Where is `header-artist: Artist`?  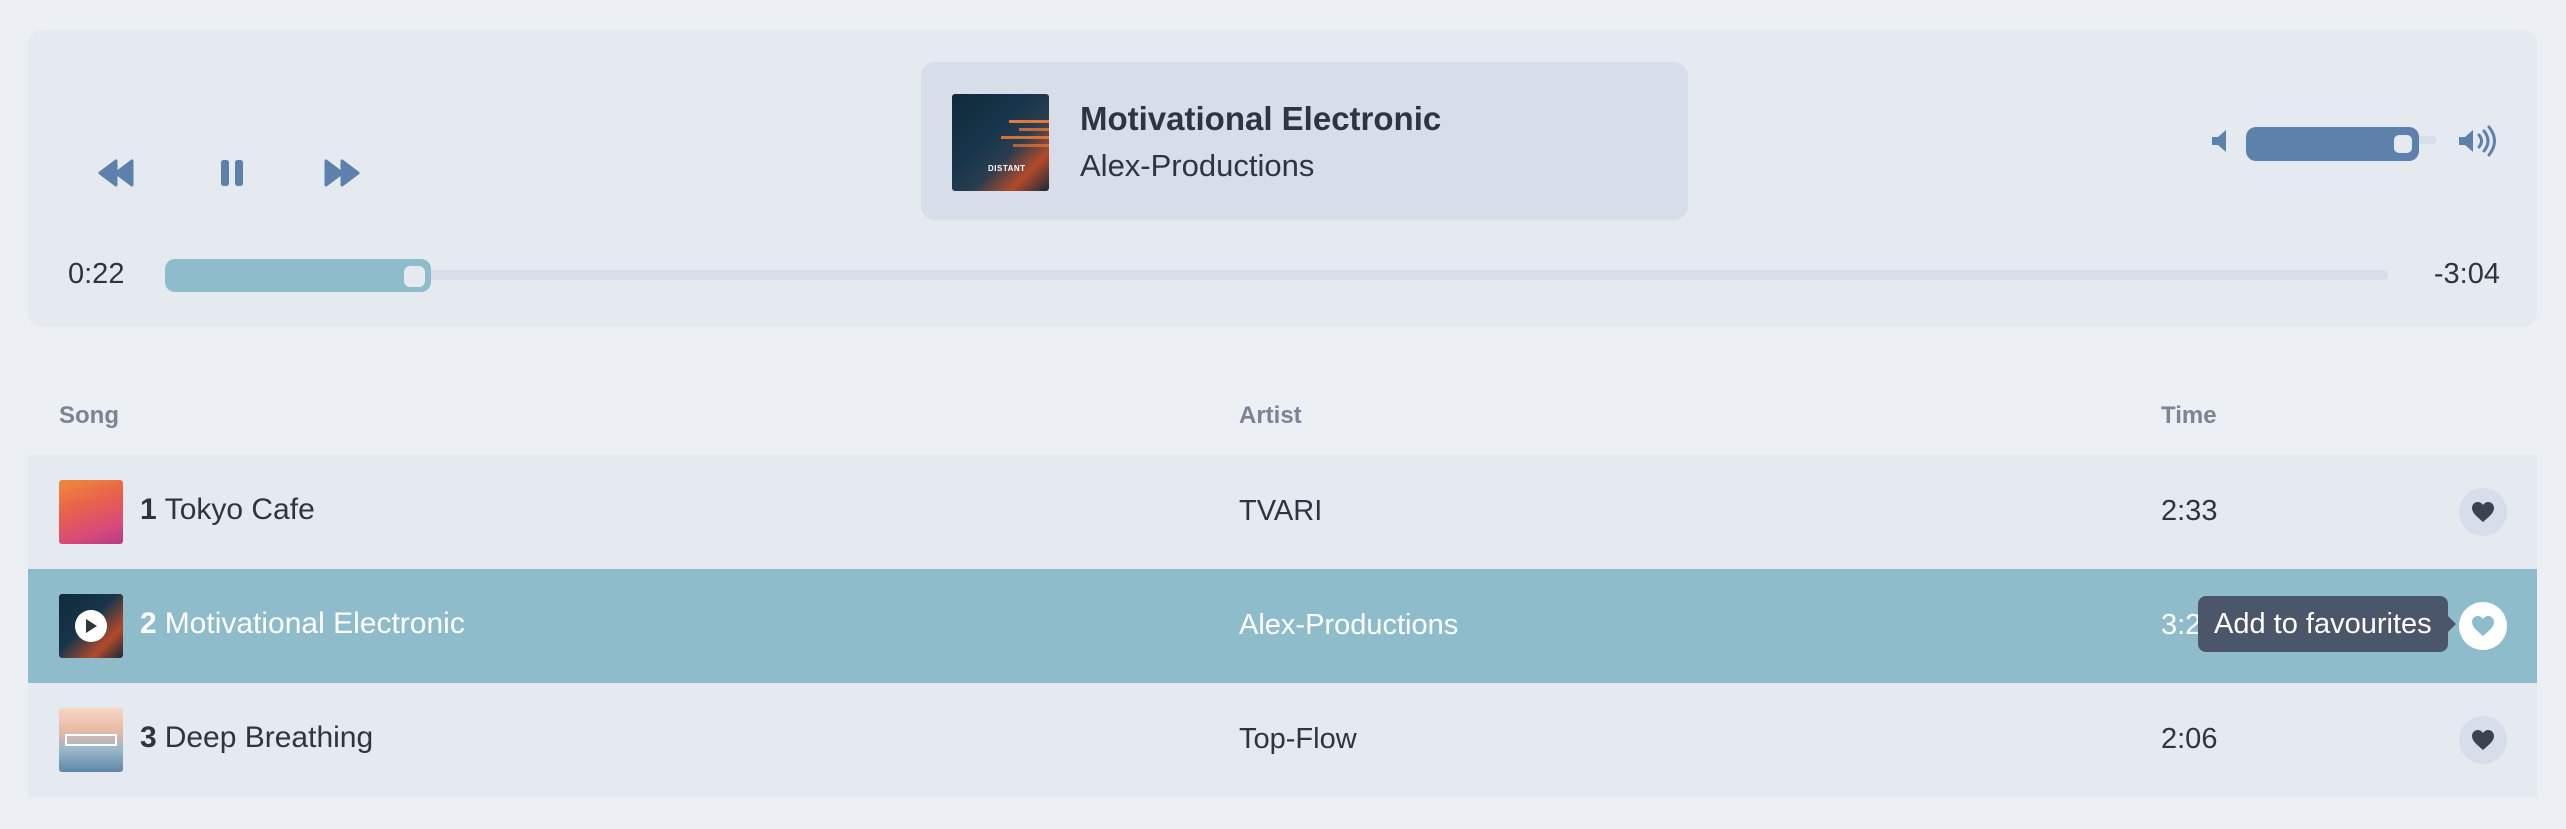
header-artist: Artist is located at coordinates (1270, 415).